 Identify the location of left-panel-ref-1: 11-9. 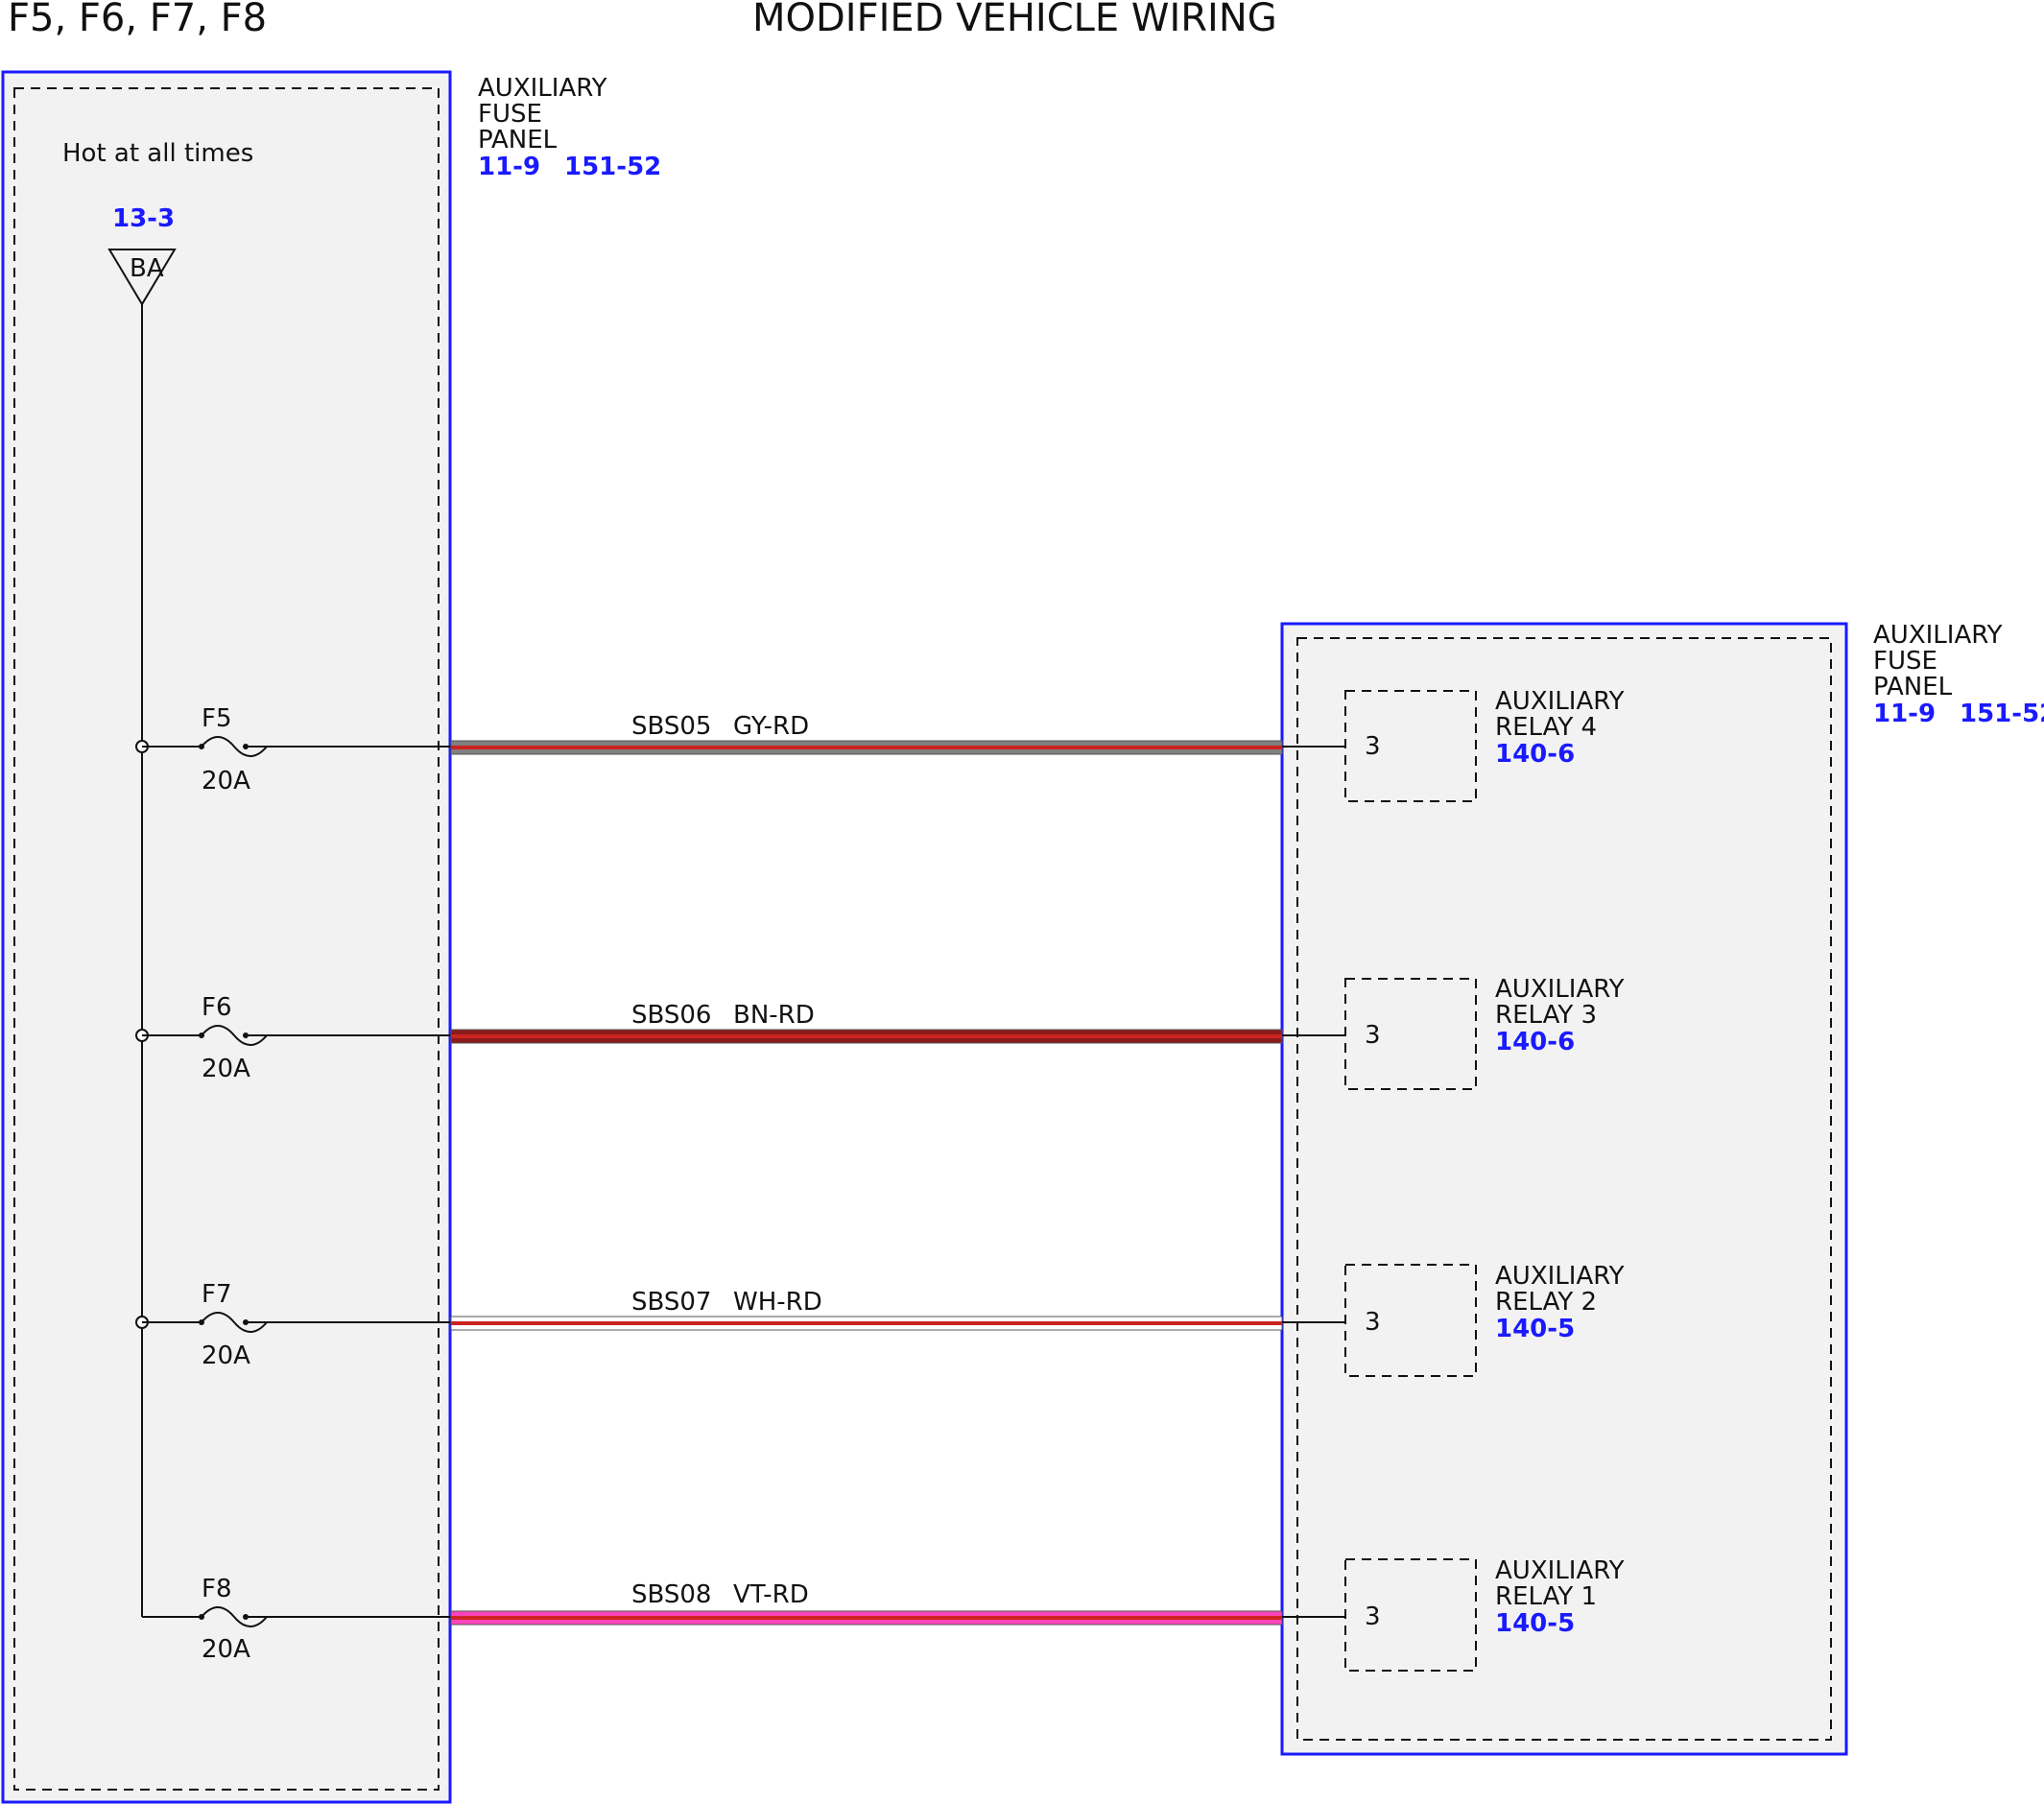
(509, 167).